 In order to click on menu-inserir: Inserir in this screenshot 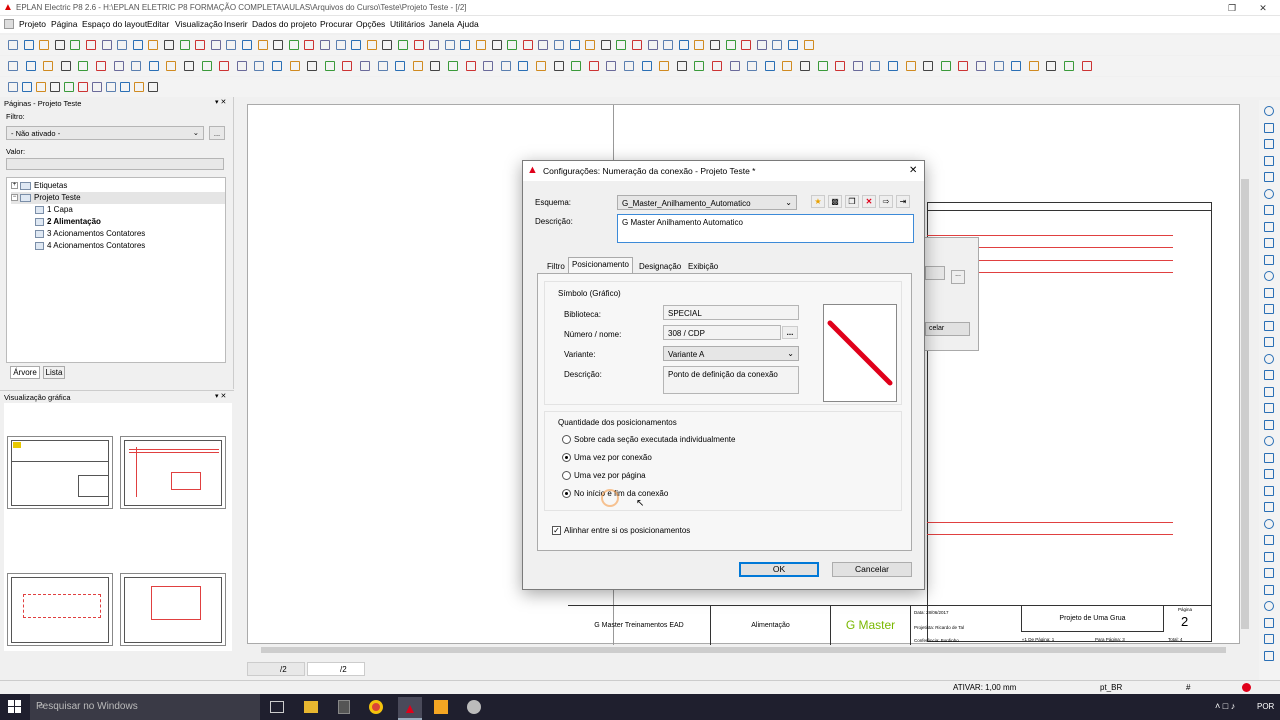, I will do `click(236, 24)`.